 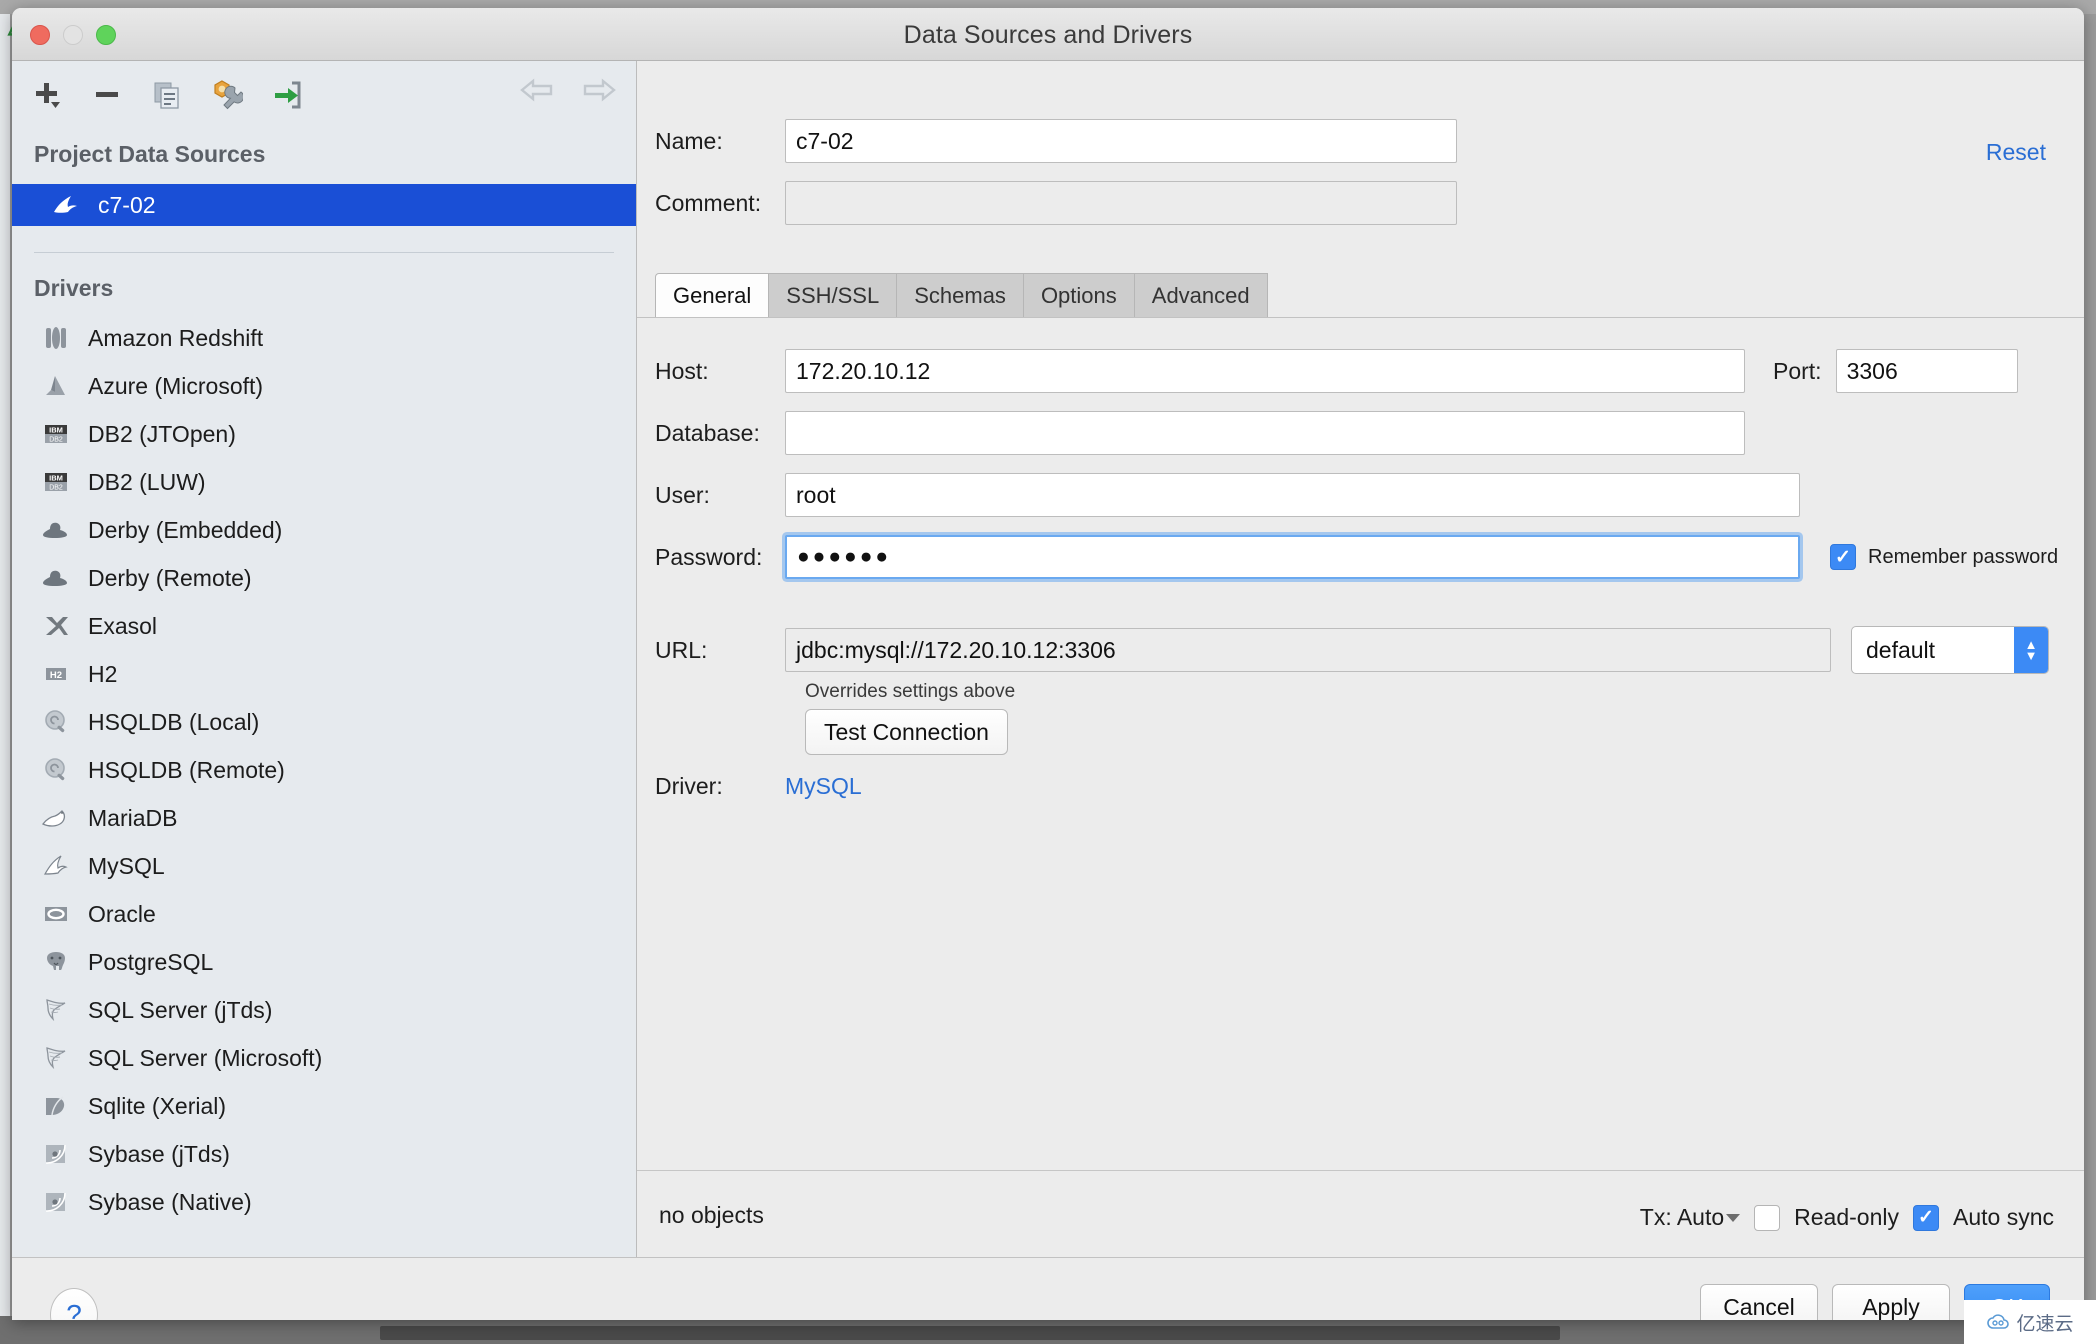 What do you see at coordinates (324, 674) in the screenshot?
I see `driver-item-h2: H2 H2` at bounding box center [324, 674].